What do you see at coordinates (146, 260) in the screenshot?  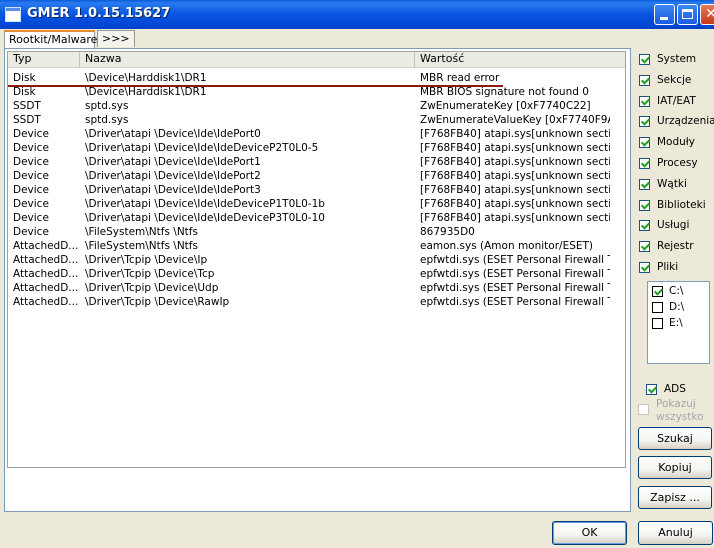 I see `cell-name: \Driver\Tcpip \Device\Ip` at bounding box center [146, 260].